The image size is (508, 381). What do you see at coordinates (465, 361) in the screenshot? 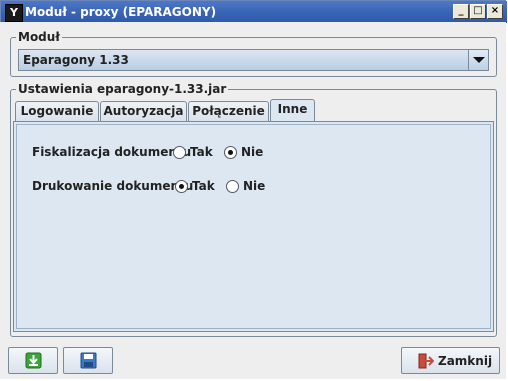
I see `zamknij-label: Zamknij` at bounding box center [465, 361].